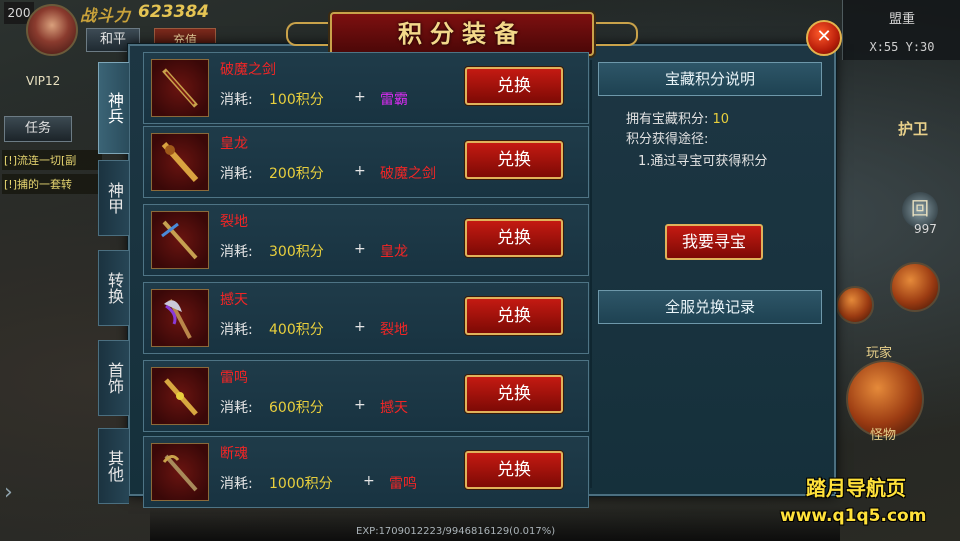 This screenshot has width=960, height=541. Describe the element at coordinates (913, 128) in the screenshot. I see `guard-button: 护卫` at that location.